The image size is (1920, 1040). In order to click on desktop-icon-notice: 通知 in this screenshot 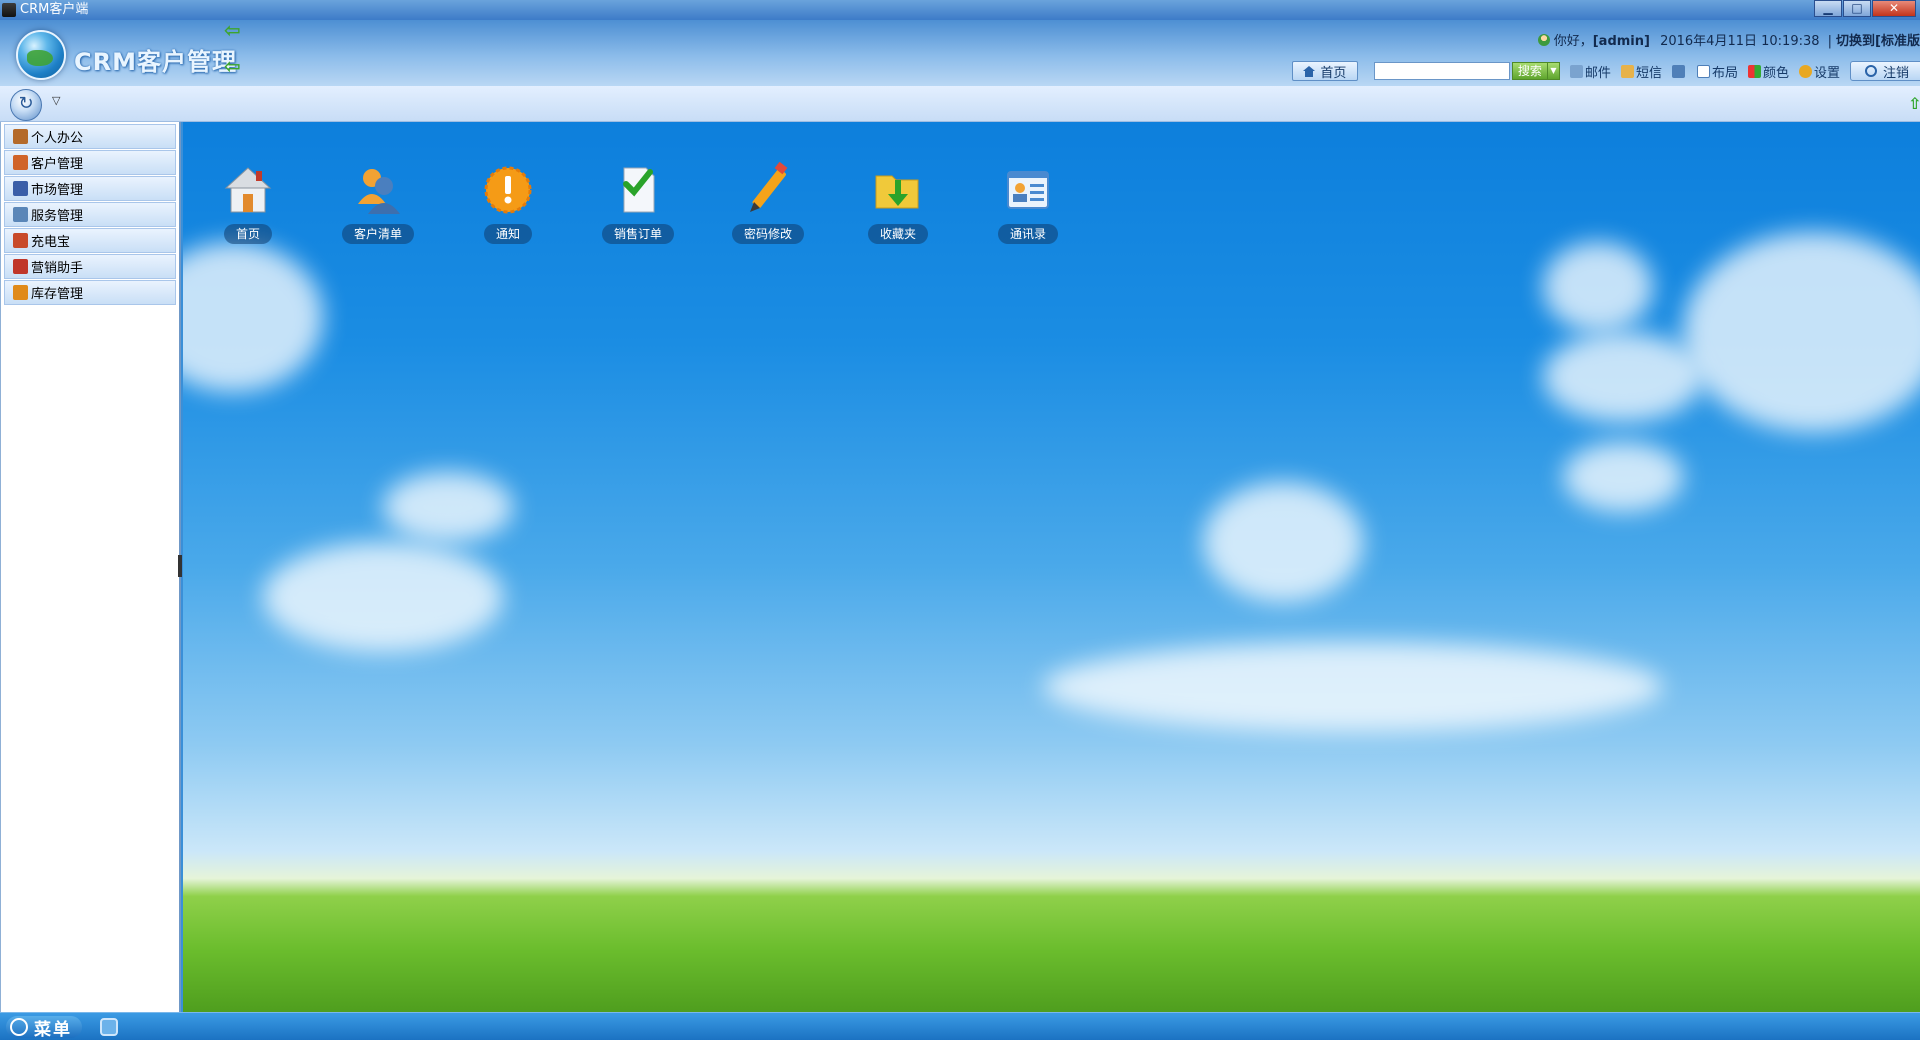, I will do `click(508, 203)`.